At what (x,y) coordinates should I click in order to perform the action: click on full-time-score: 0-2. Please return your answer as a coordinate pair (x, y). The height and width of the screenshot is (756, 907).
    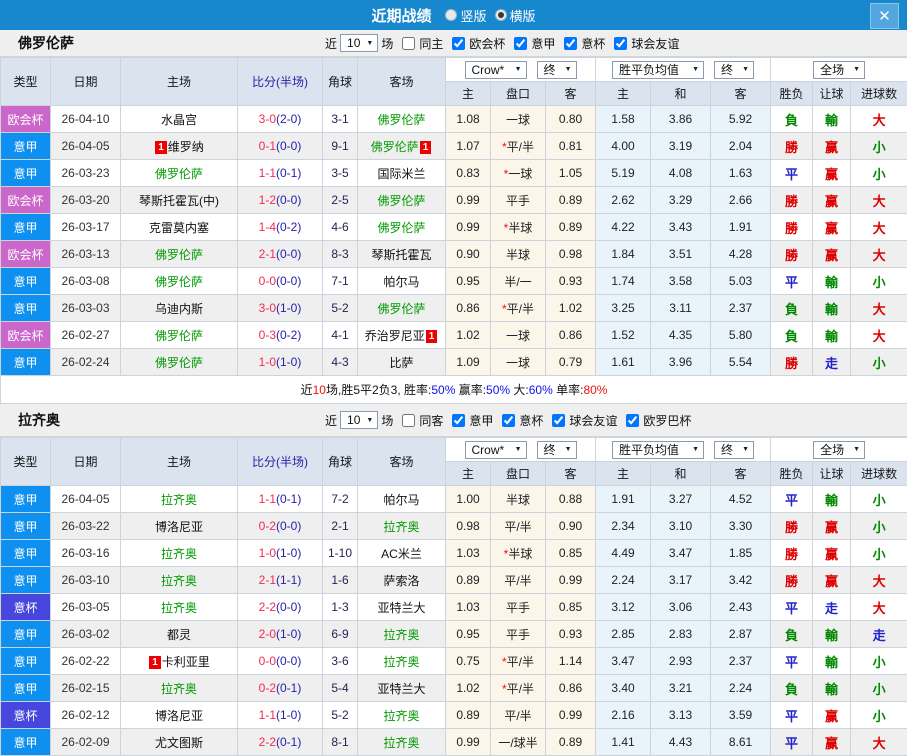
    Looking at the image, I should click on (267, 526).